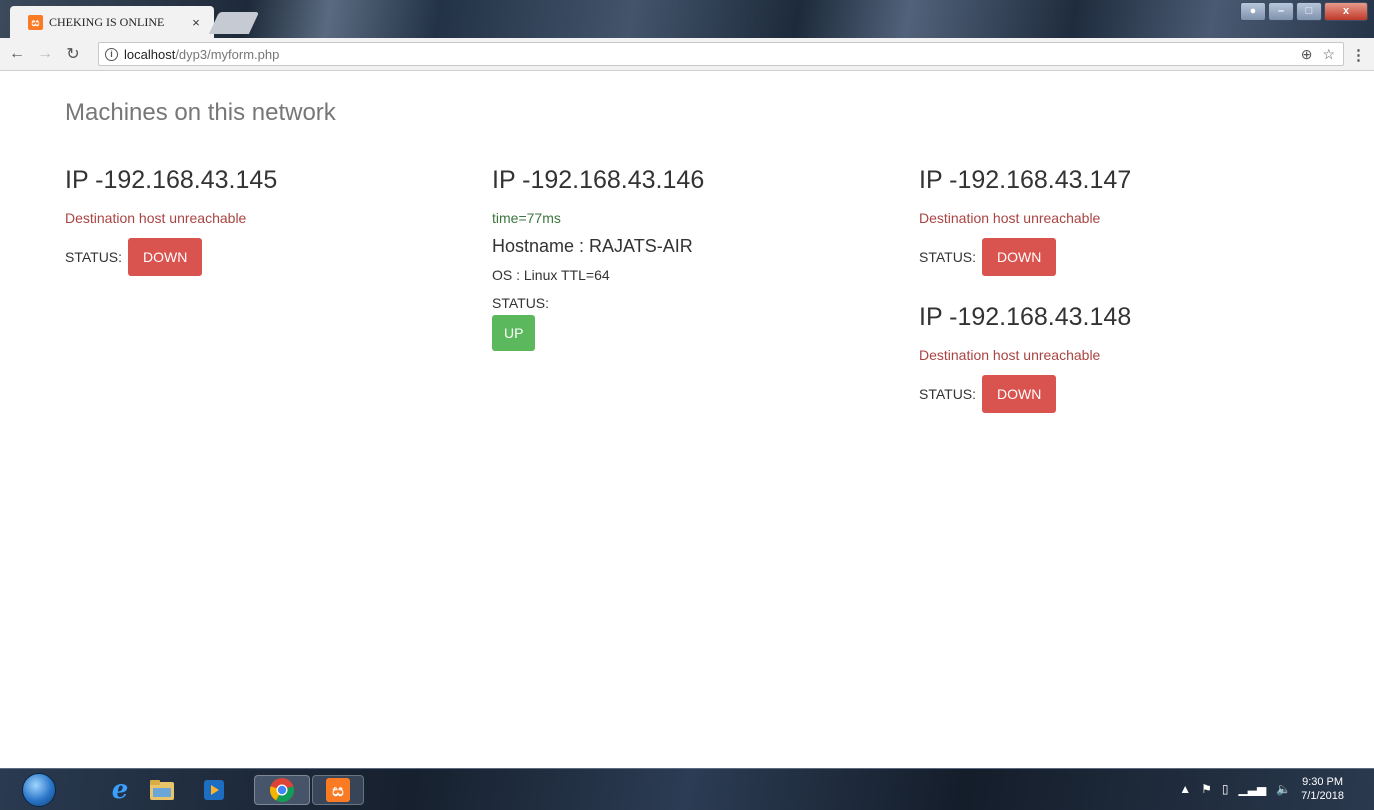 This screenshot has height=810, width=1374. Describe the element at coordinates (1025, 317) in the screenshot. I see `host-ip: IP -192.168.43.148` at that location.